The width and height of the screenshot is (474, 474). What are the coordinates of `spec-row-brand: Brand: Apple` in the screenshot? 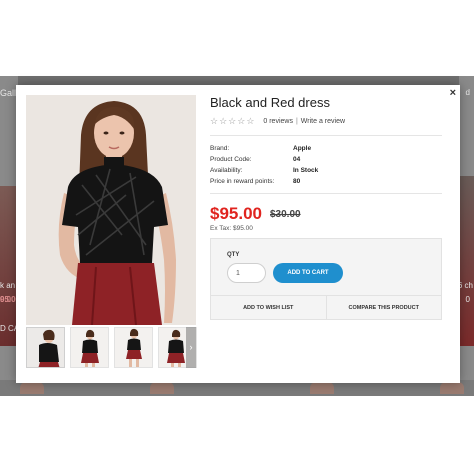 It's located at (326, 150).